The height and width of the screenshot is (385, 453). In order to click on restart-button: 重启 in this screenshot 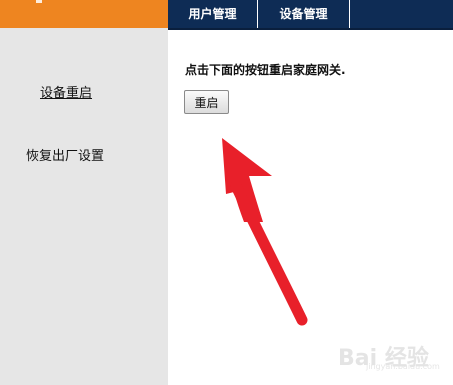, I will do `click(206, 102)`.